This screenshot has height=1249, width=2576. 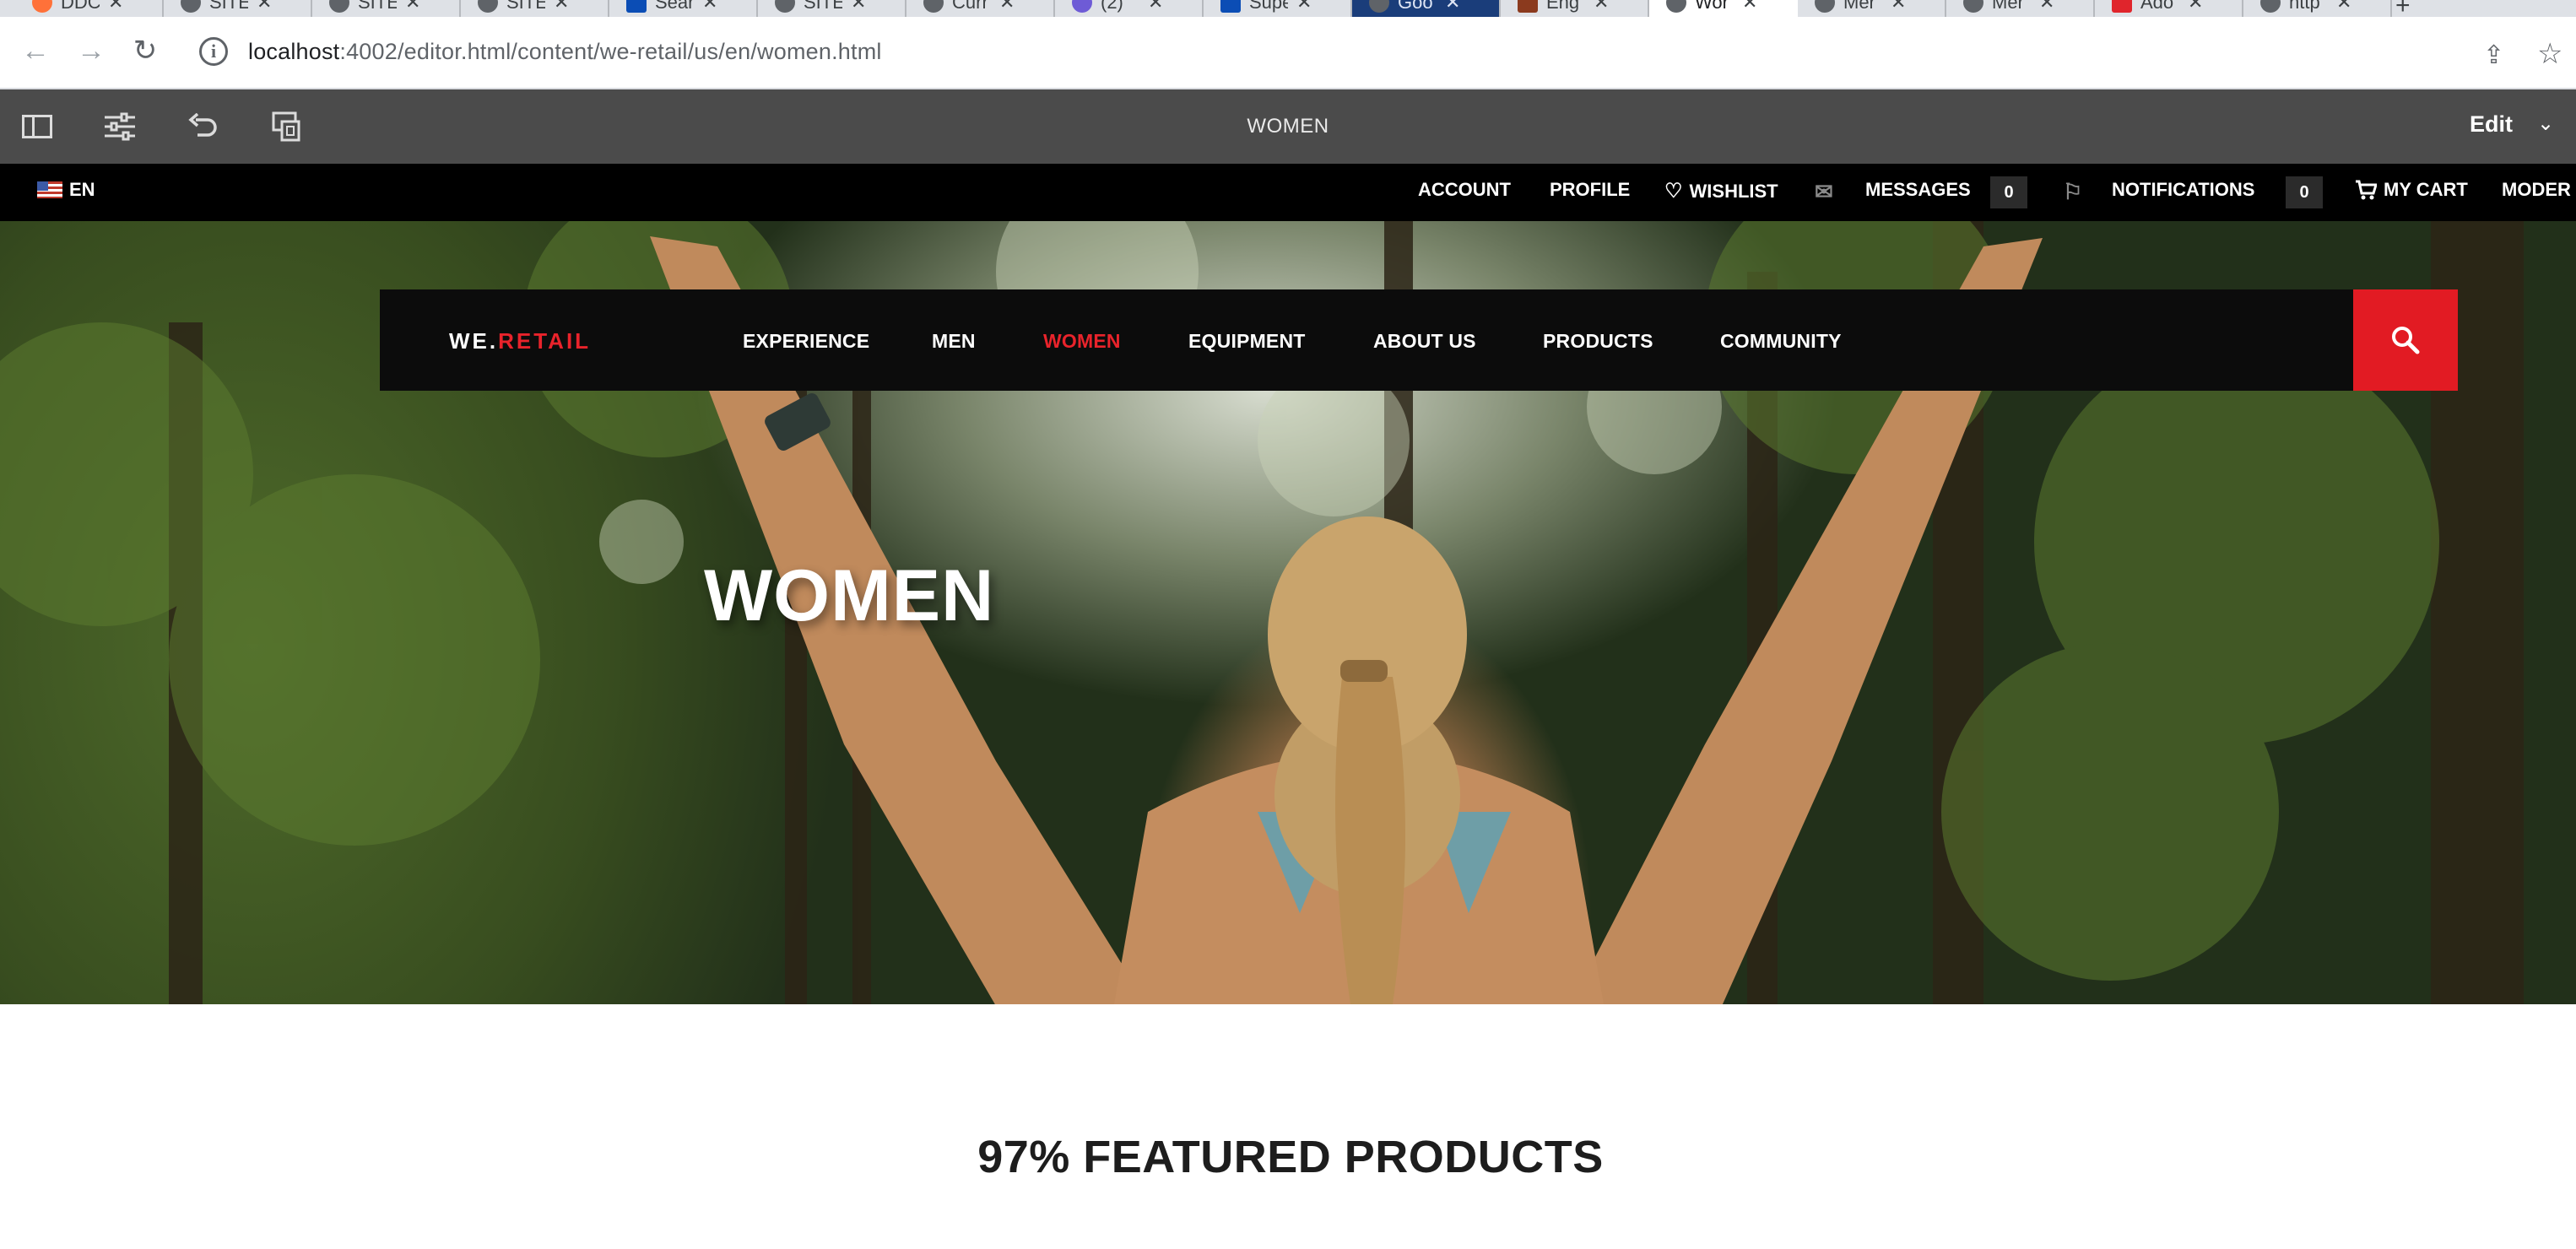 I want to click on messages-count-badge: 0, so click(x=2008, y=192).